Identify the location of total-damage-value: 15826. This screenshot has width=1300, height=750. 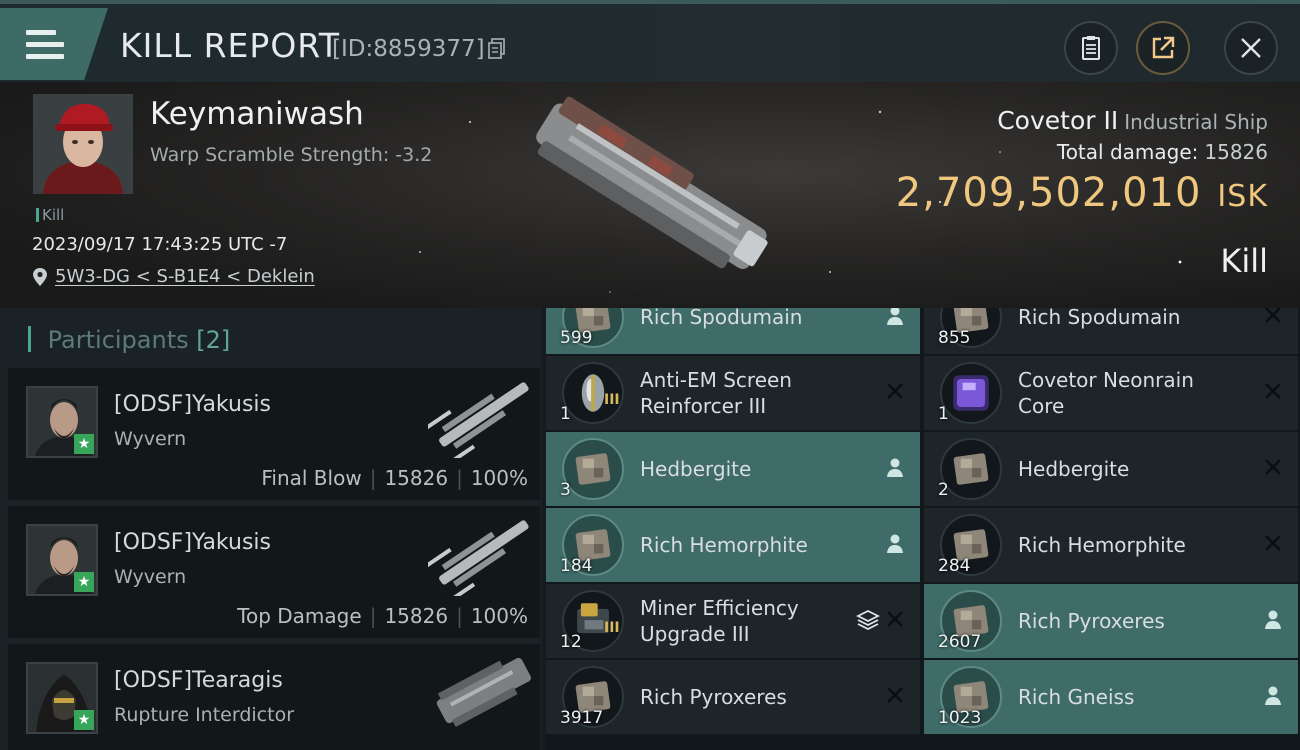
(1236, 152).